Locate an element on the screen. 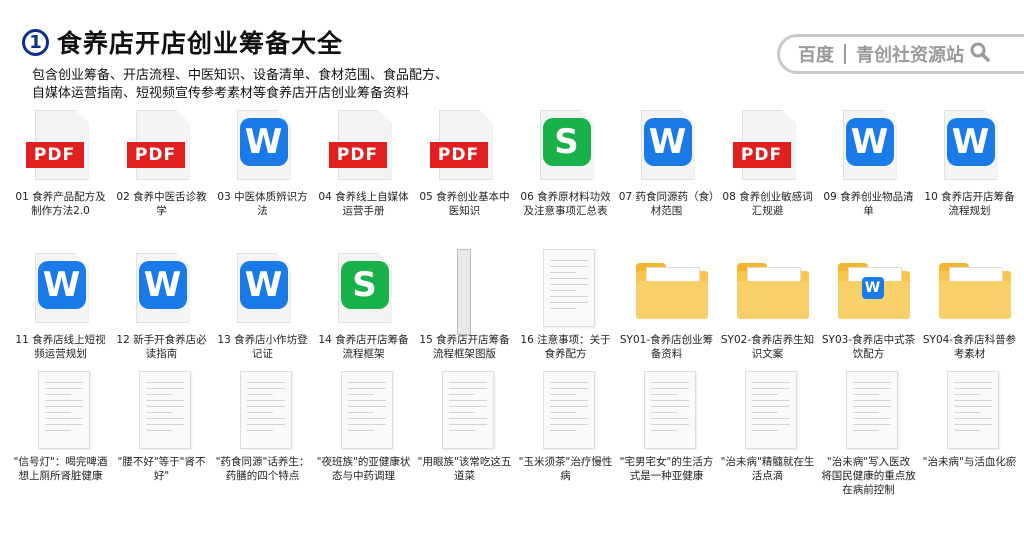 The image size is (1024, 534). file-item: PDF 05 食养创业基本中医知识 is located at coordinates (464, 162).